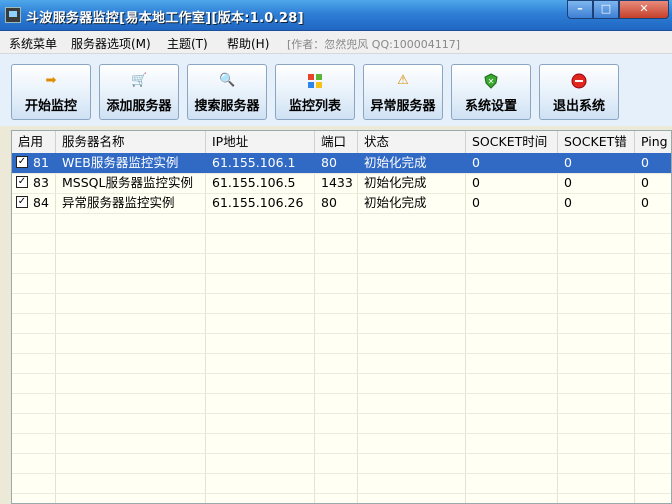 The width and height of the screenshot is (672, 504). What do you see at coordinates (403, 106) in the screenshot?
I see `abnormal-server-label: 异常服务器` at bounding box center [403, 106].